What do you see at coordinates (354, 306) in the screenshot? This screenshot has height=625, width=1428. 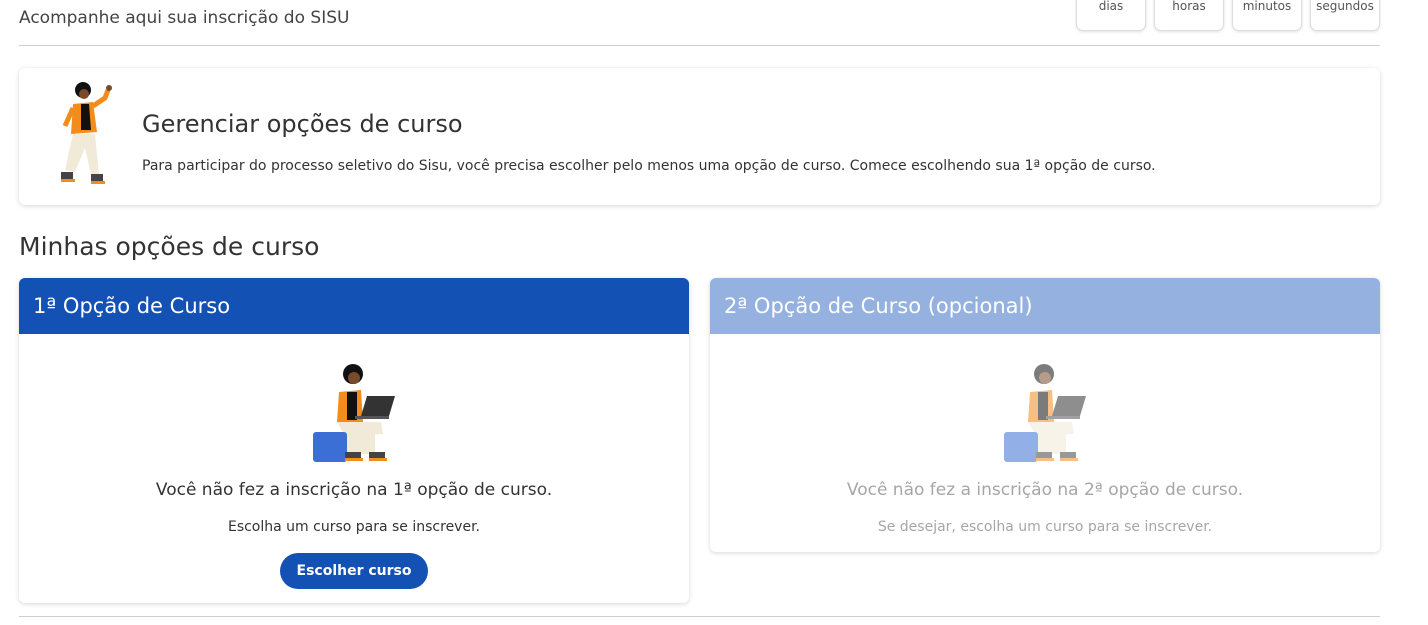 I see `first-option-title: 1ª Opção de Curso` at bounding box center [354, 306].